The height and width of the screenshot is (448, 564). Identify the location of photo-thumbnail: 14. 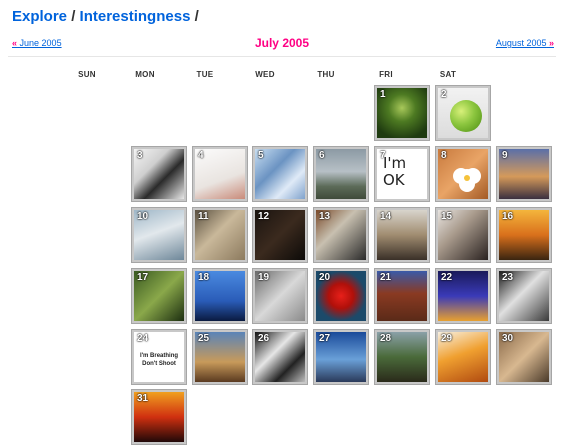
(402, 235).